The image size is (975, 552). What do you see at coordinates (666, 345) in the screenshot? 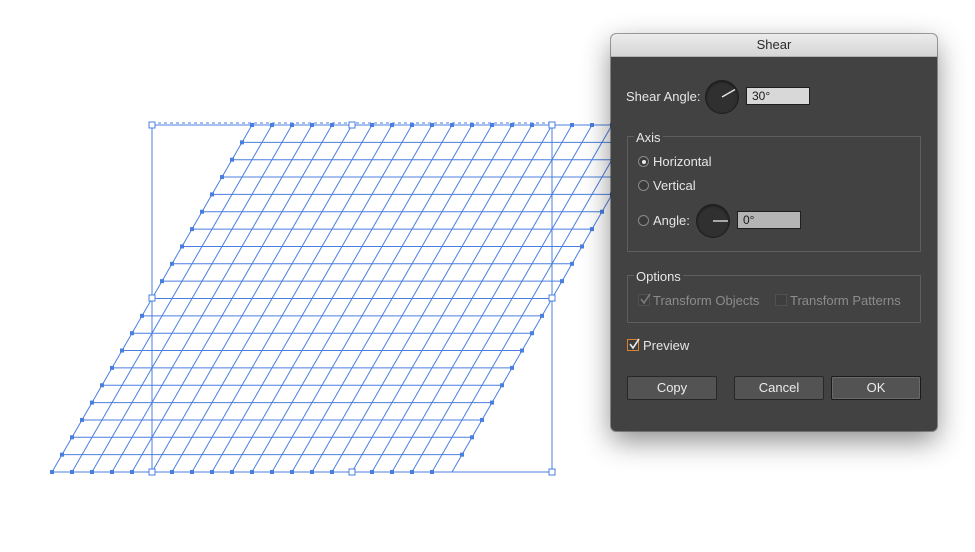
I see `preview-label: Preview` at bounding box center [666, 345].